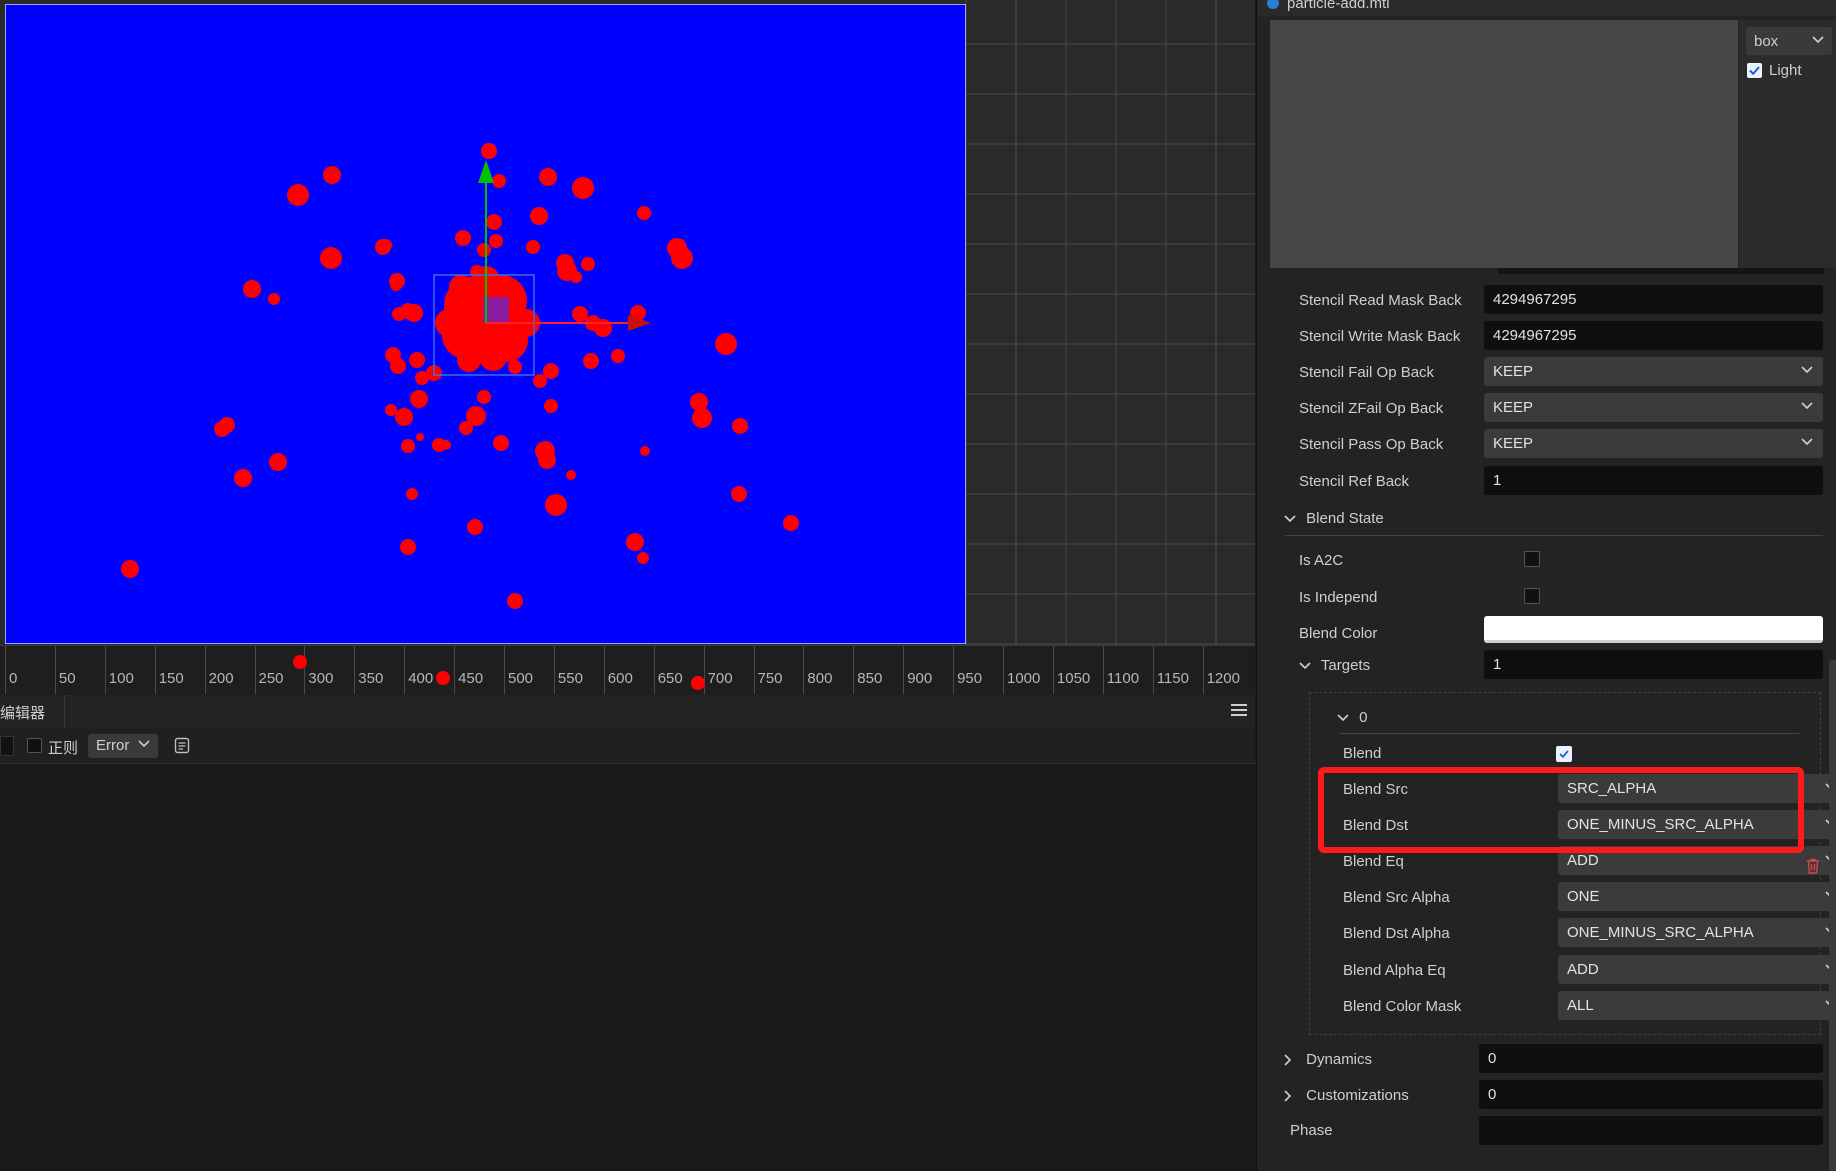 Image resolution: width=1836 pixels, height=1171 pixels. What do you see at coordinates (620, 678) in the screenshot?
I see `ruler-tick-label: 600` at bounding box center [620, 678].